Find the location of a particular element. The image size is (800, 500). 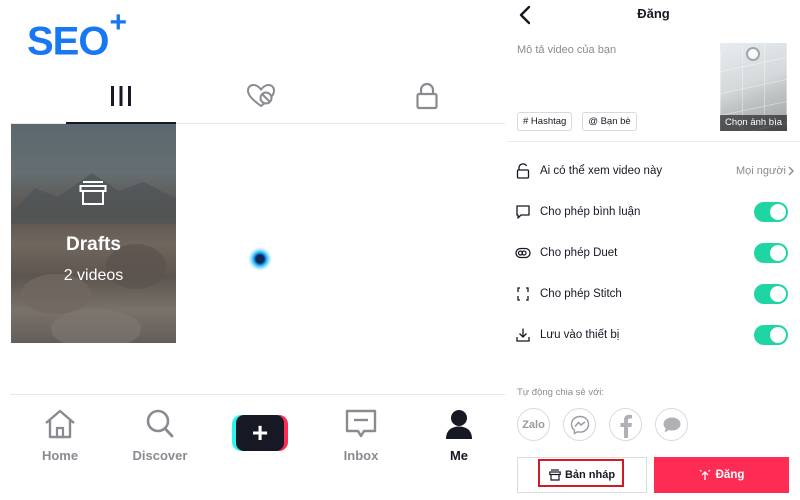

share-targets: Zalo is located at coordinates (602, 424).